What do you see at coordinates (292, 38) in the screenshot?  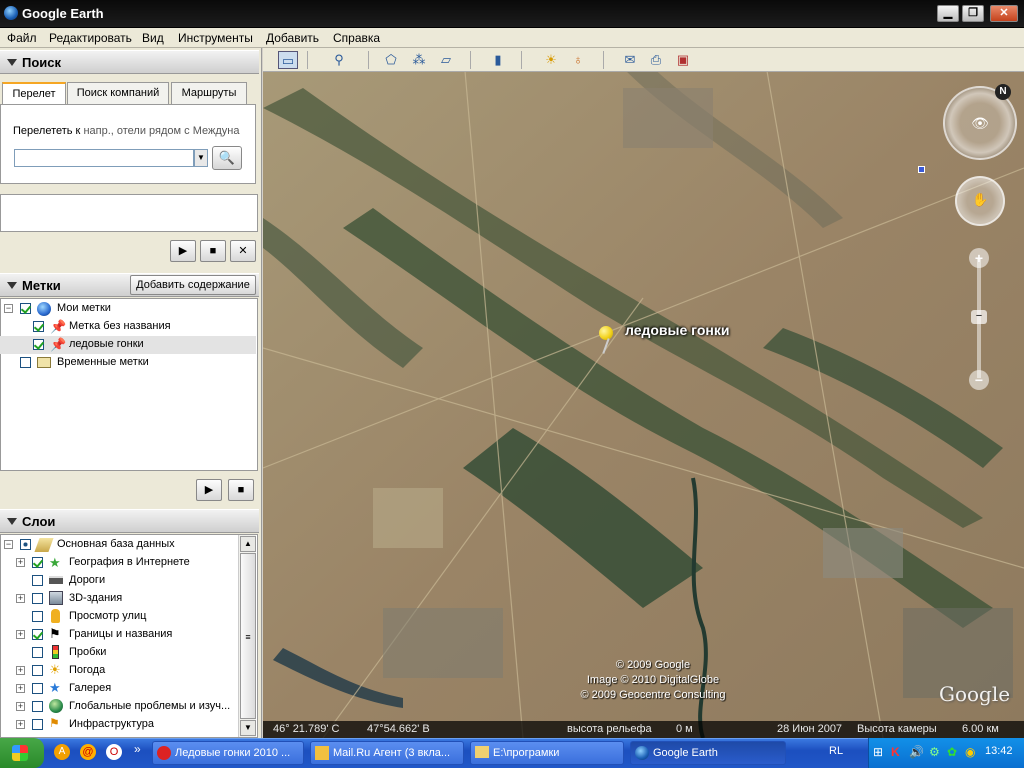 I see `menu-add: Добавить` at bounding box center [292, 38].